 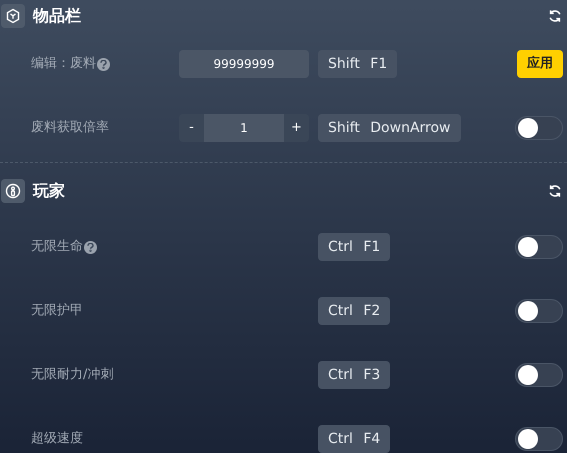 What do you see at coordinates (244, 64) in the screenshot?
I see `value-field: 99999999` at bounding box center [244, 64].